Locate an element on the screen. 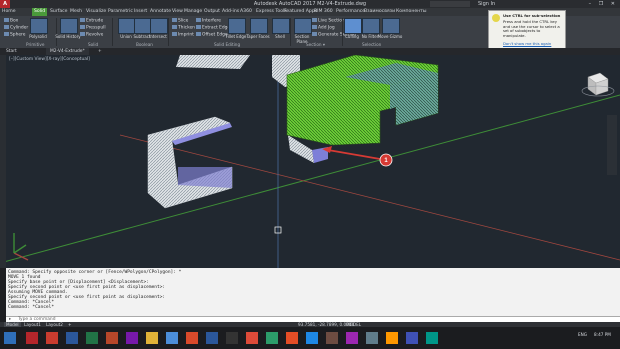 Image resolution: width=620 pixels, height=349 pixels. dont-show-link: Don't show me this again is located at coordinates (527, 44).